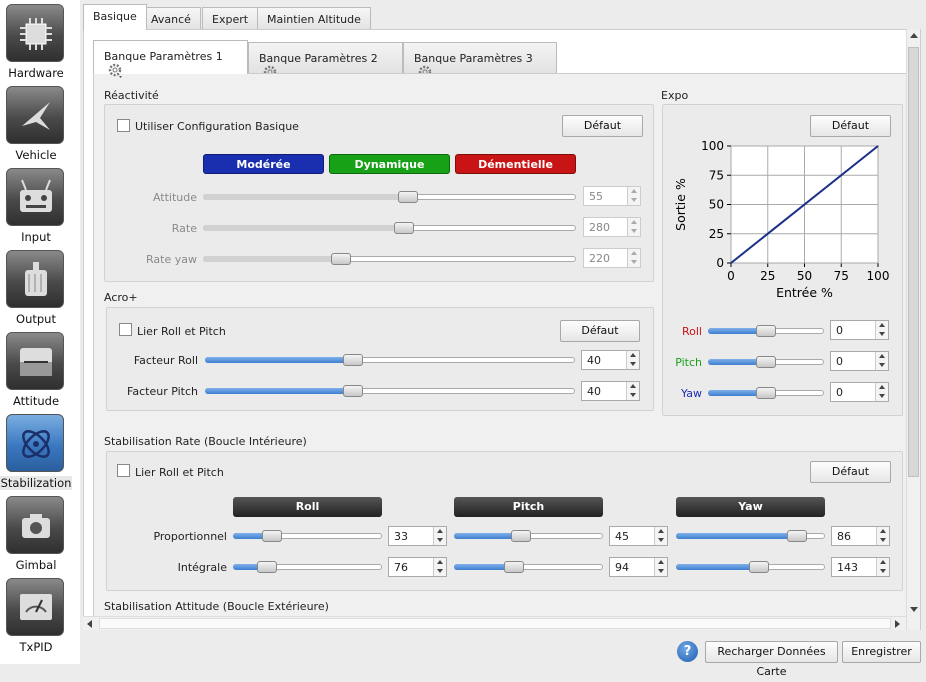 The height and width of the screenshot is (682, 926). I want to click on rate-link-checkbox, so click(123, 470).